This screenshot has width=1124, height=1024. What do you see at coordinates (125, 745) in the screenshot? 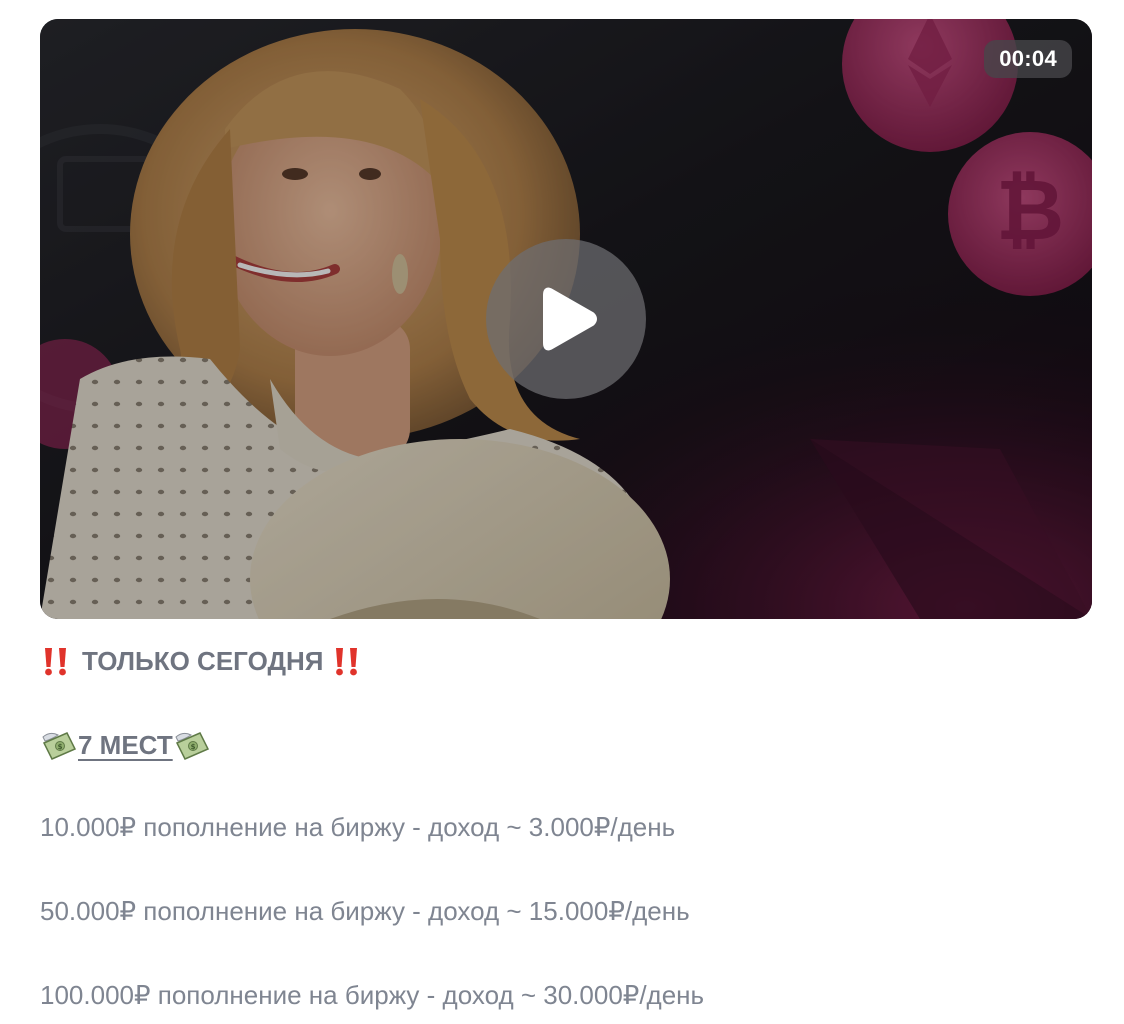
I see `spots-text: 7 МЕСТ` at bounding box center [125, 745].